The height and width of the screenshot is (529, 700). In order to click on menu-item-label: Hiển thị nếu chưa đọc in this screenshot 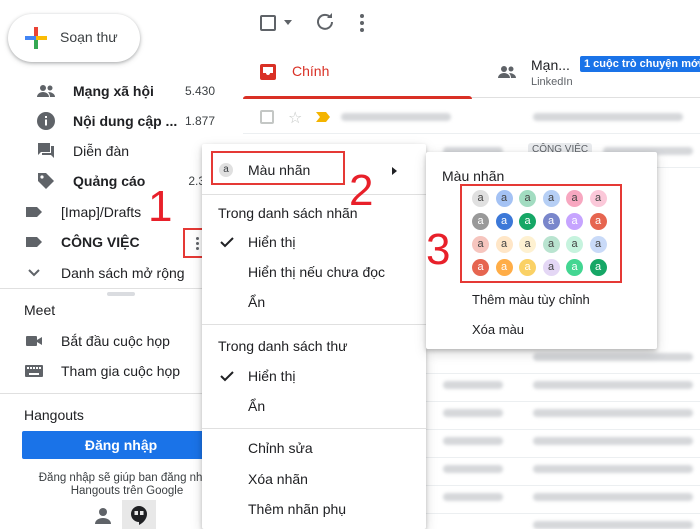, I will do `click(317, 272)`.